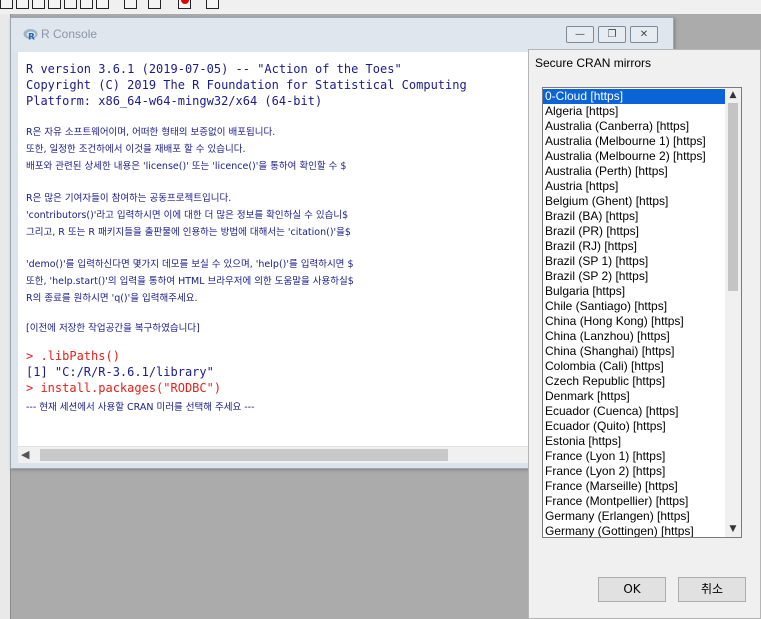 This screenshot has width=761, height=619. Describe the element at coordinates (712, 589) in the screenshot. I see `cancel-button: 취소` at that location.